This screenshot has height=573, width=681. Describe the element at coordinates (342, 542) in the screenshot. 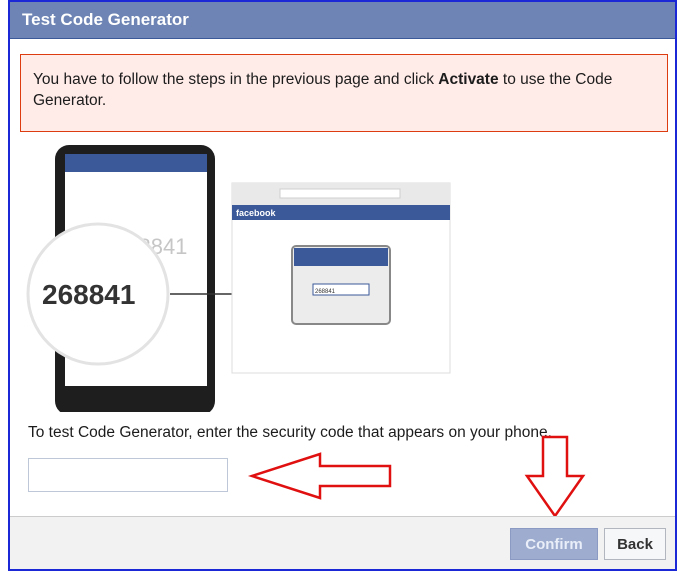

I see `dialog-footer: Confirm Back` at that location.